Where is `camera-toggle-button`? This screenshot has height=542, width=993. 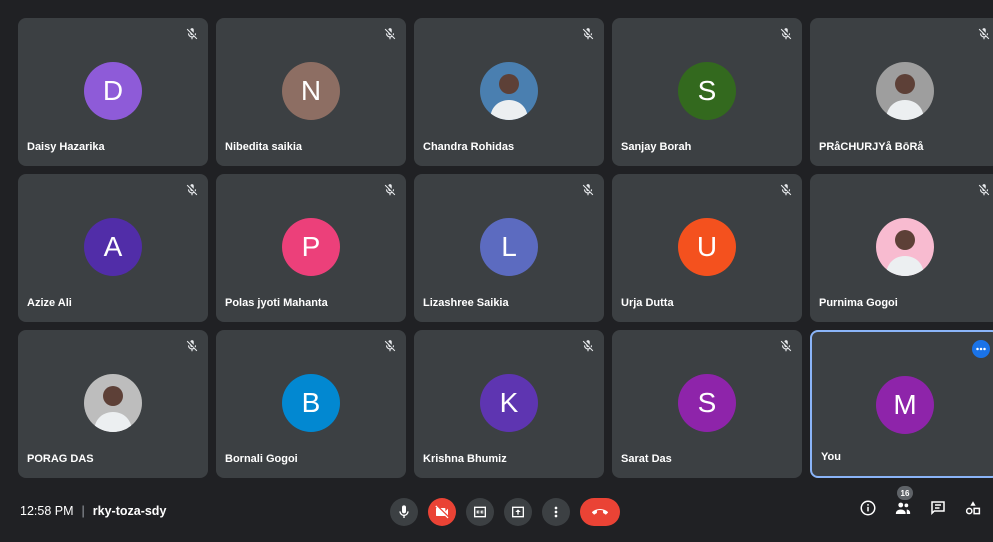
camera-toggle-button is located at coordinates (442, 512).